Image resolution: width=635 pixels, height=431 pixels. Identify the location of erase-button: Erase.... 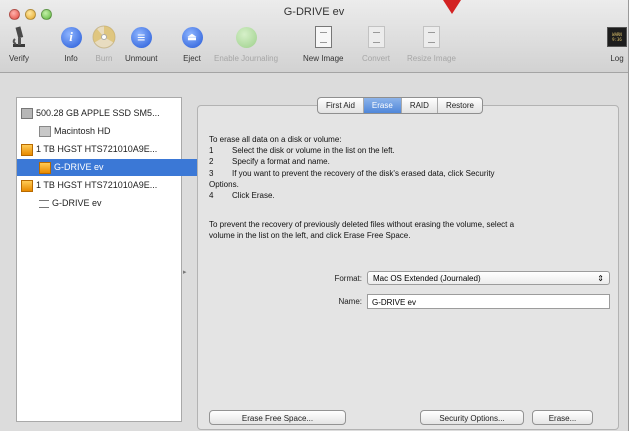
(562, 417).